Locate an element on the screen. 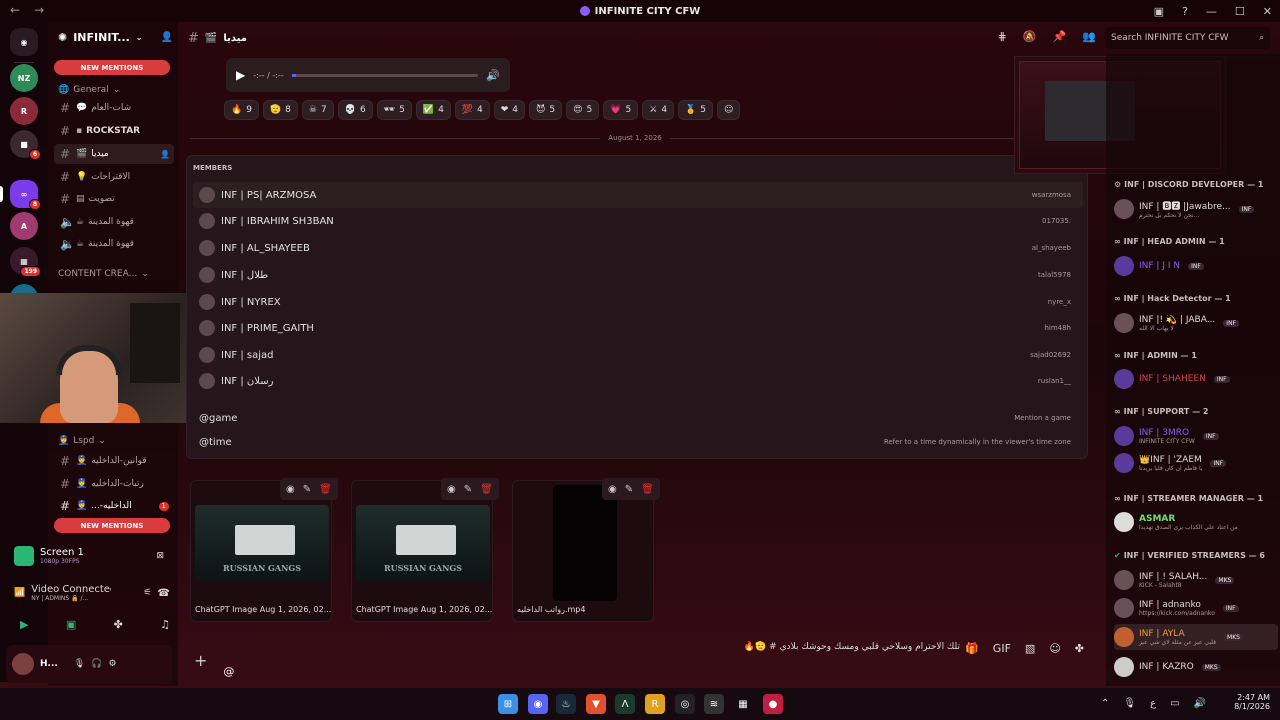  gif-icon: GIF is located at coordinates (1002, 648).